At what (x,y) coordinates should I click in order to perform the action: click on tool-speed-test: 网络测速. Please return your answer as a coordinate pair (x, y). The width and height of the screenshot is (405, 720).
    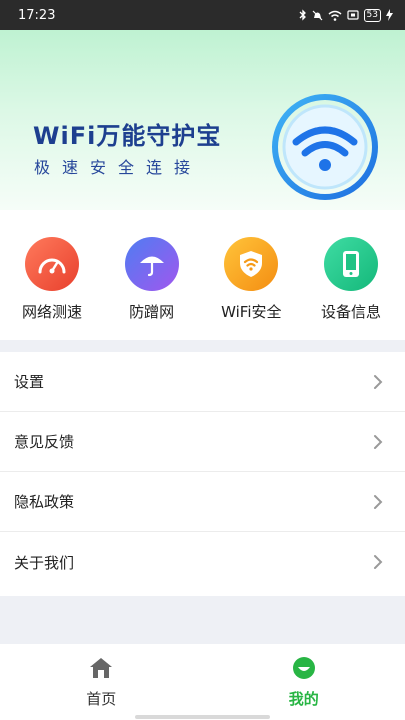
    Looking at the image, I should click on (52, 275).